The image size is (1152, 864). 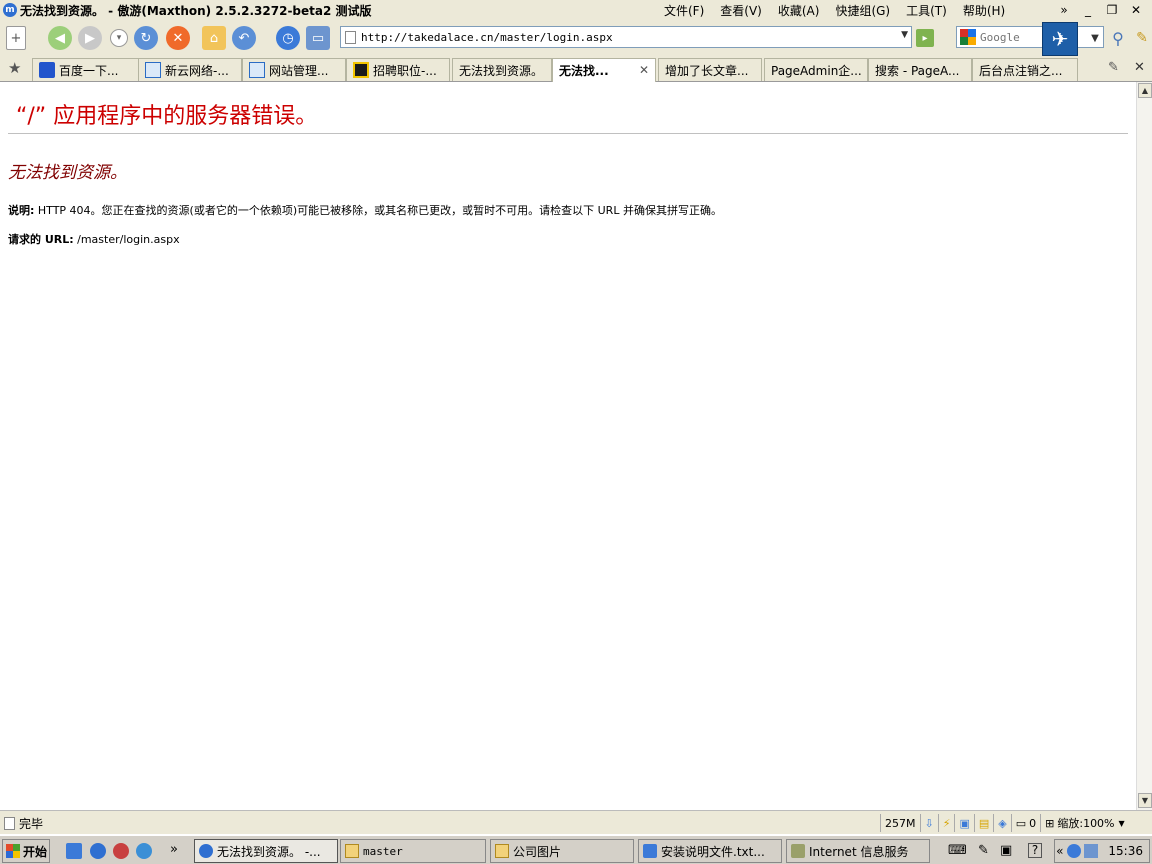 What do you see at coordinates (1113, 67) in the screenshot?
I see `wrench-icon: ✎` at bounding box center [1113, 67].